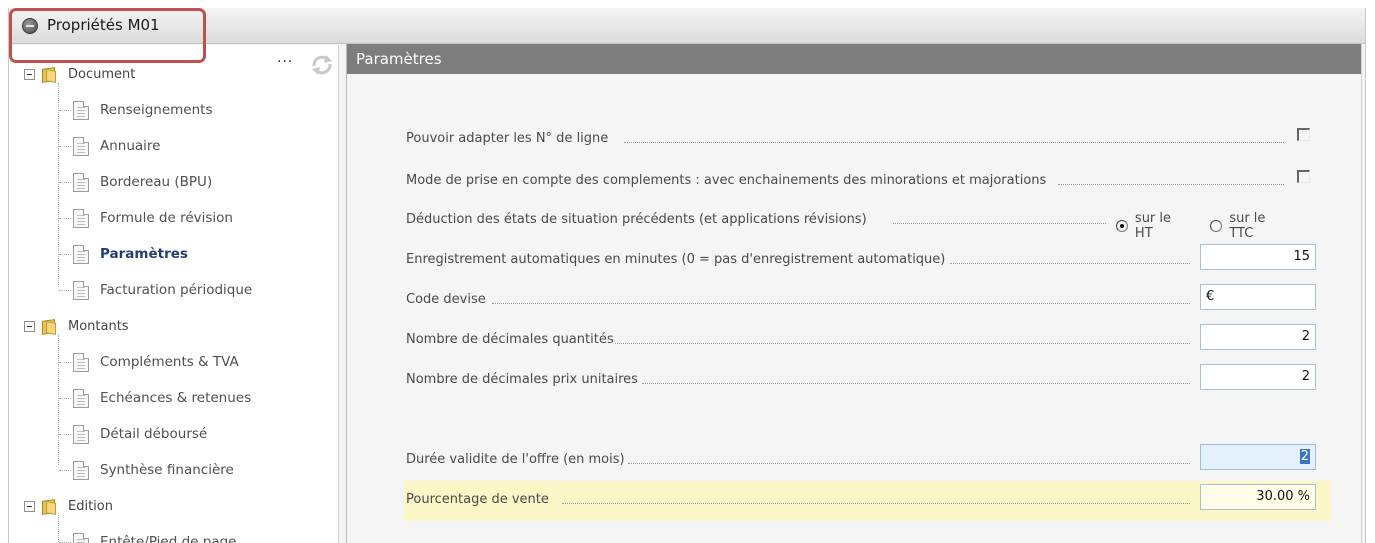 This screenshot has width=1375, height=543. I want to click on tree-item-label: Facturation périodique, so click(176, 290).